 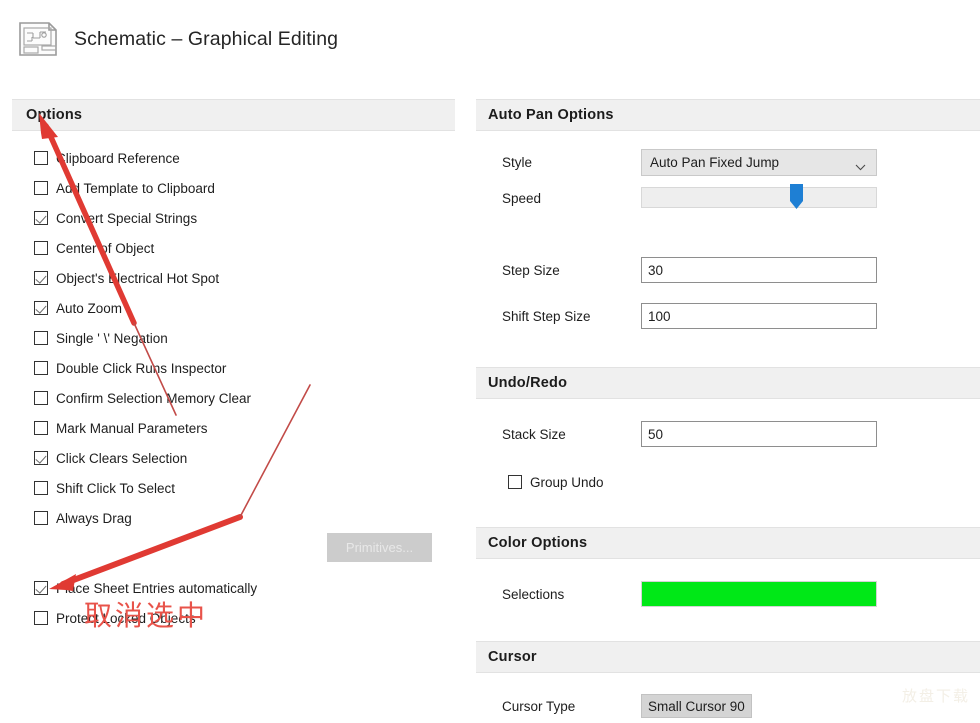 What do you see at coordinates (860, 164) in the screenshot?
I see `chevron-down-icon` at bounding box center [860, 164].